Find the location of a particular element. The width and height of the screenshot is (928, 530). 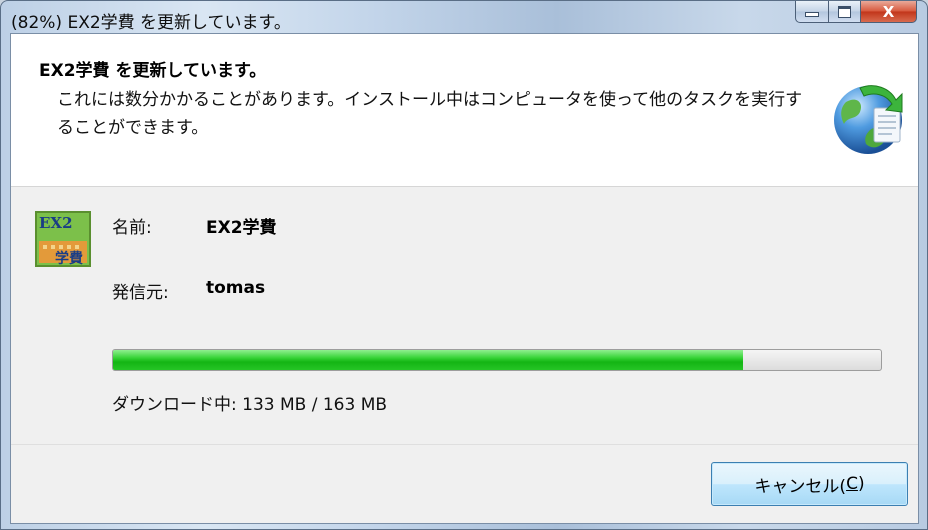

download-progress-bar is located at coordinates (497, 360).